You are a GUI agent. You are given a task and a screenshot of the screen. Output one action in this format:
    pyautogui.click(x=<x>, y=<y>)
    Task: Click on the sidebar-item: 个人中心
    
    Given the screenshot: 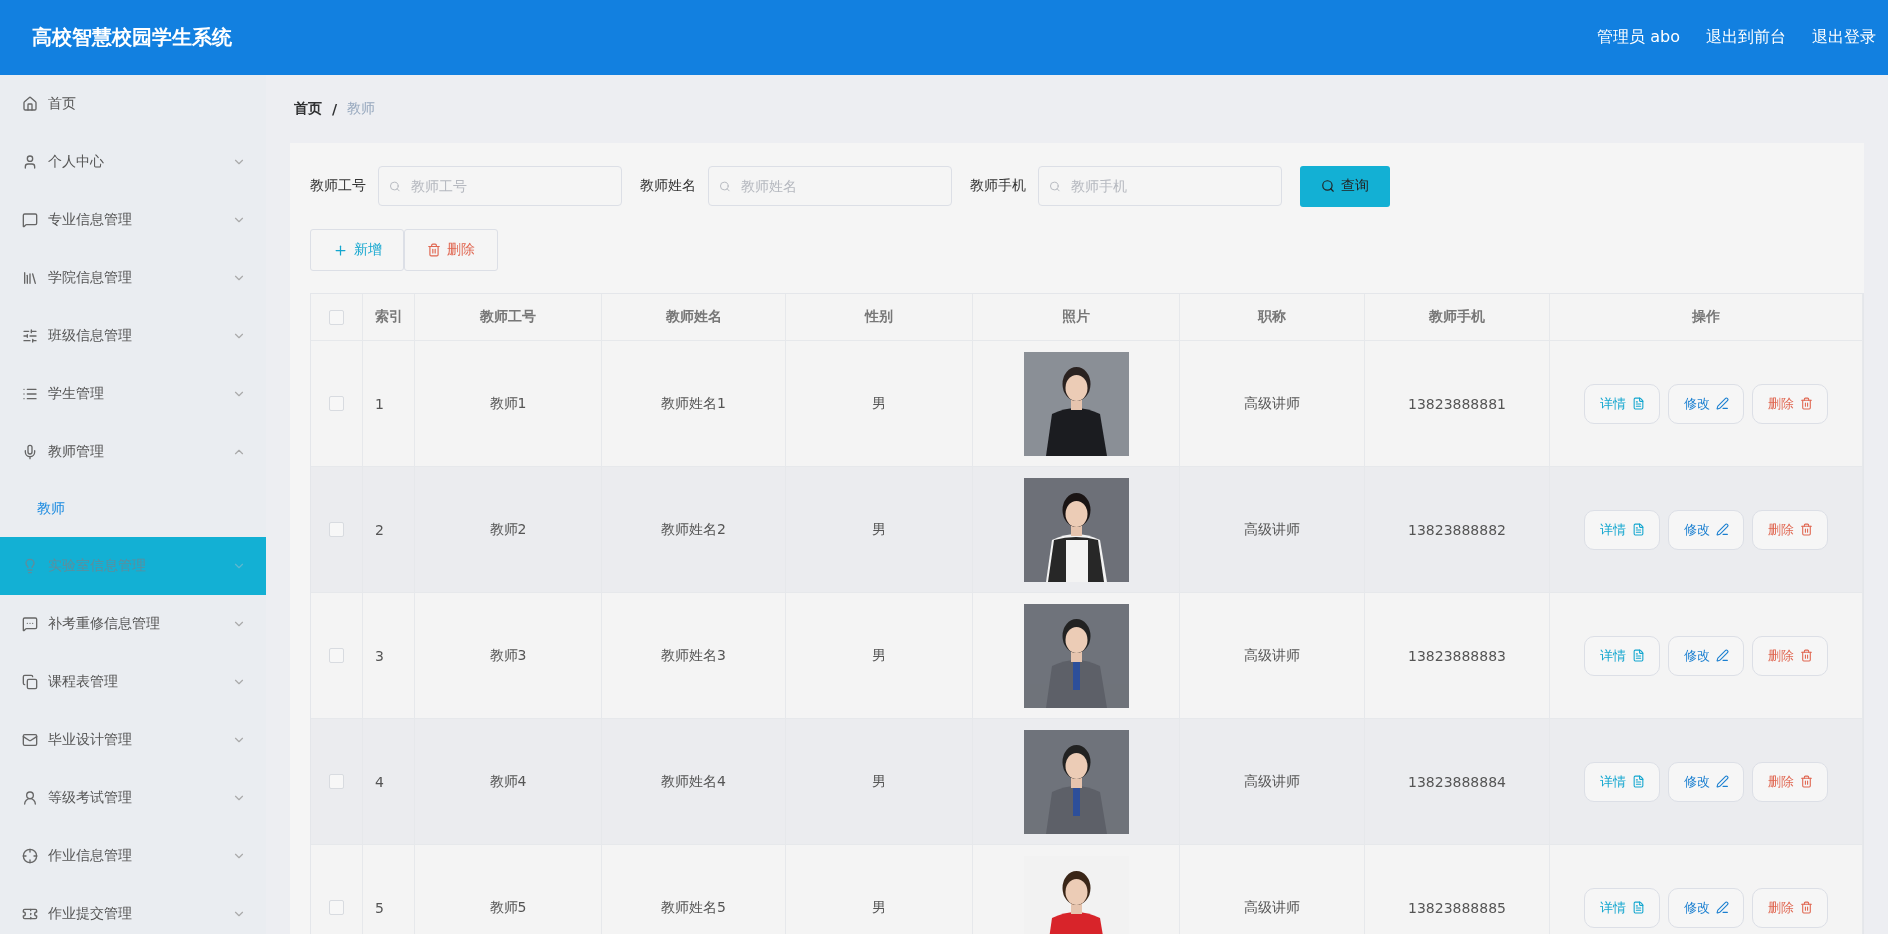 What is the action you would take?
    pyautogui.click(x=133, y=162)
    